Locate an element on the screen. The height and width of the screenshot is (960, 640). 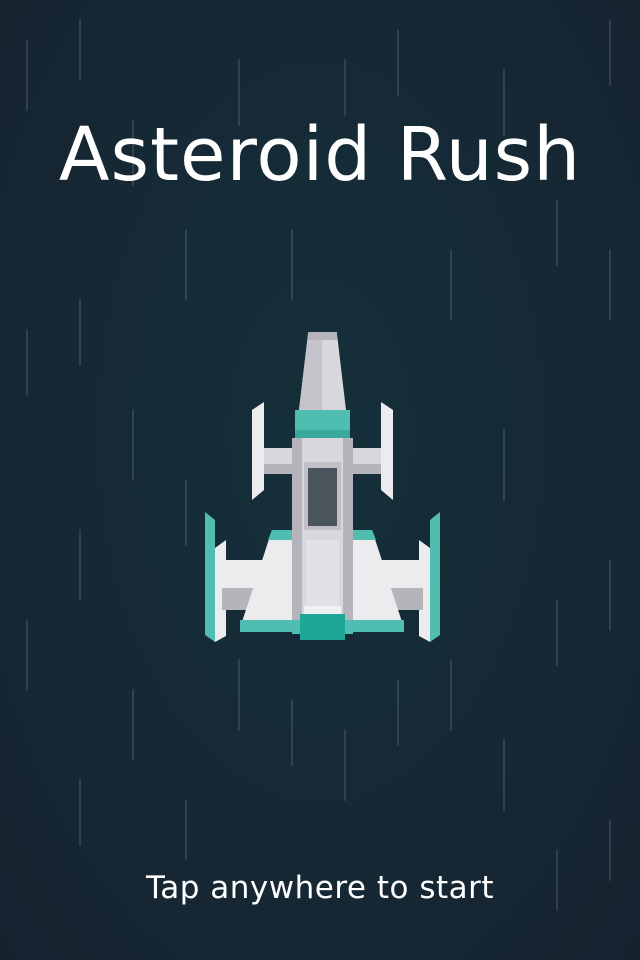
spaceship-icon is located at coordinates (322, 487).